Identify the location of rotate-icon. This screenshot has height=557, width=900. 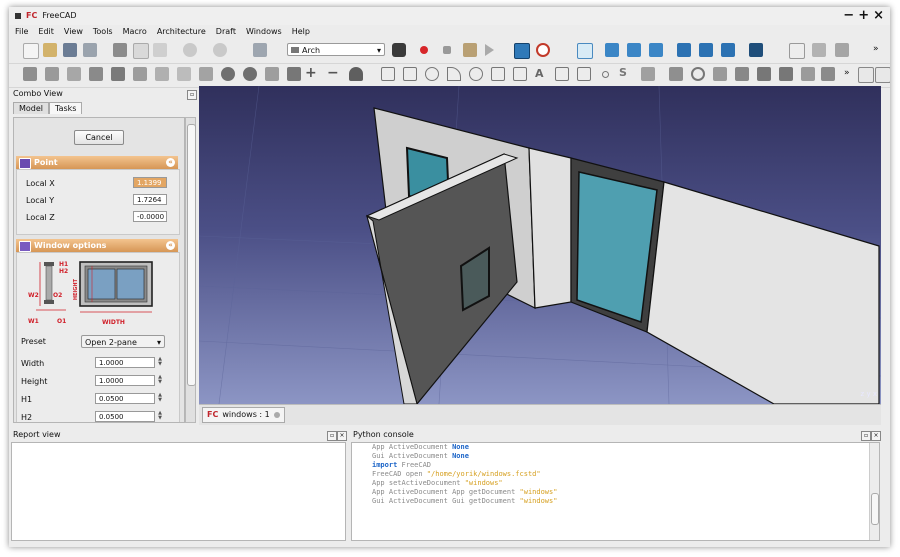
(698, 74).